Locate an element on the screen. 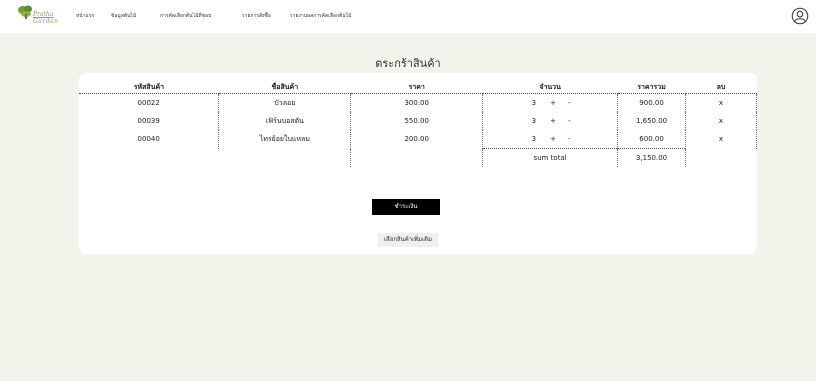 Image resolution: width=816 pixels, height=381 pixels. header-code: รหัสสินค้า is located at coordinates (149, 88).